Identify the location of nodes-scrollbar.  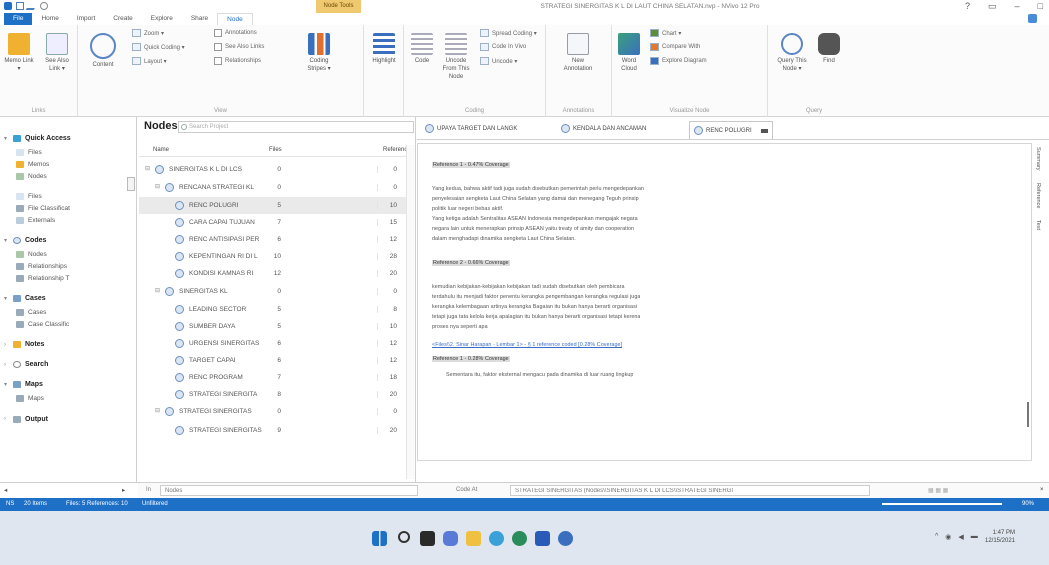
(410, 312).